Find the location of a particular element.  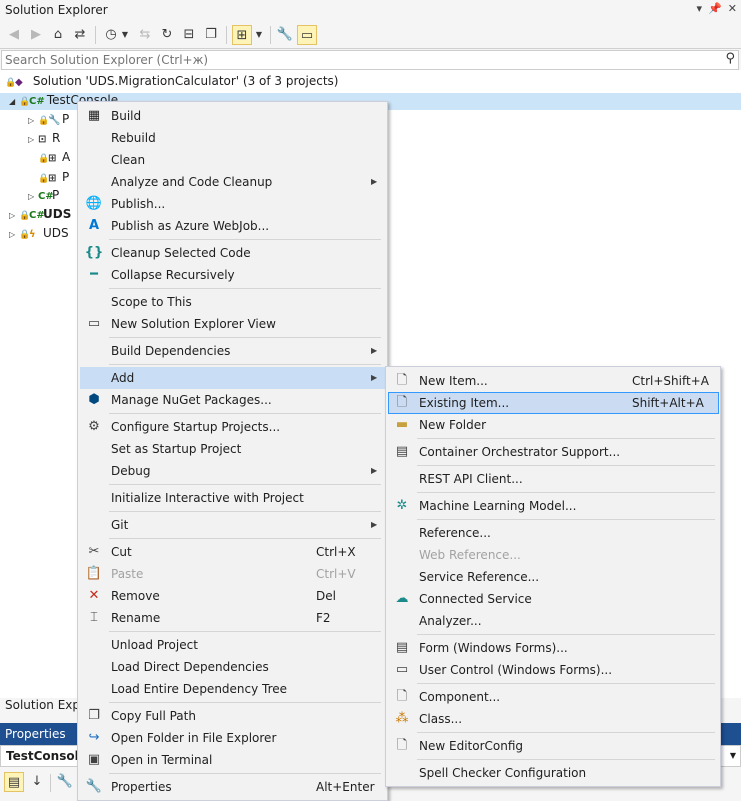

menu-item-git: Git ▶ is located at coordinates (232, 525).